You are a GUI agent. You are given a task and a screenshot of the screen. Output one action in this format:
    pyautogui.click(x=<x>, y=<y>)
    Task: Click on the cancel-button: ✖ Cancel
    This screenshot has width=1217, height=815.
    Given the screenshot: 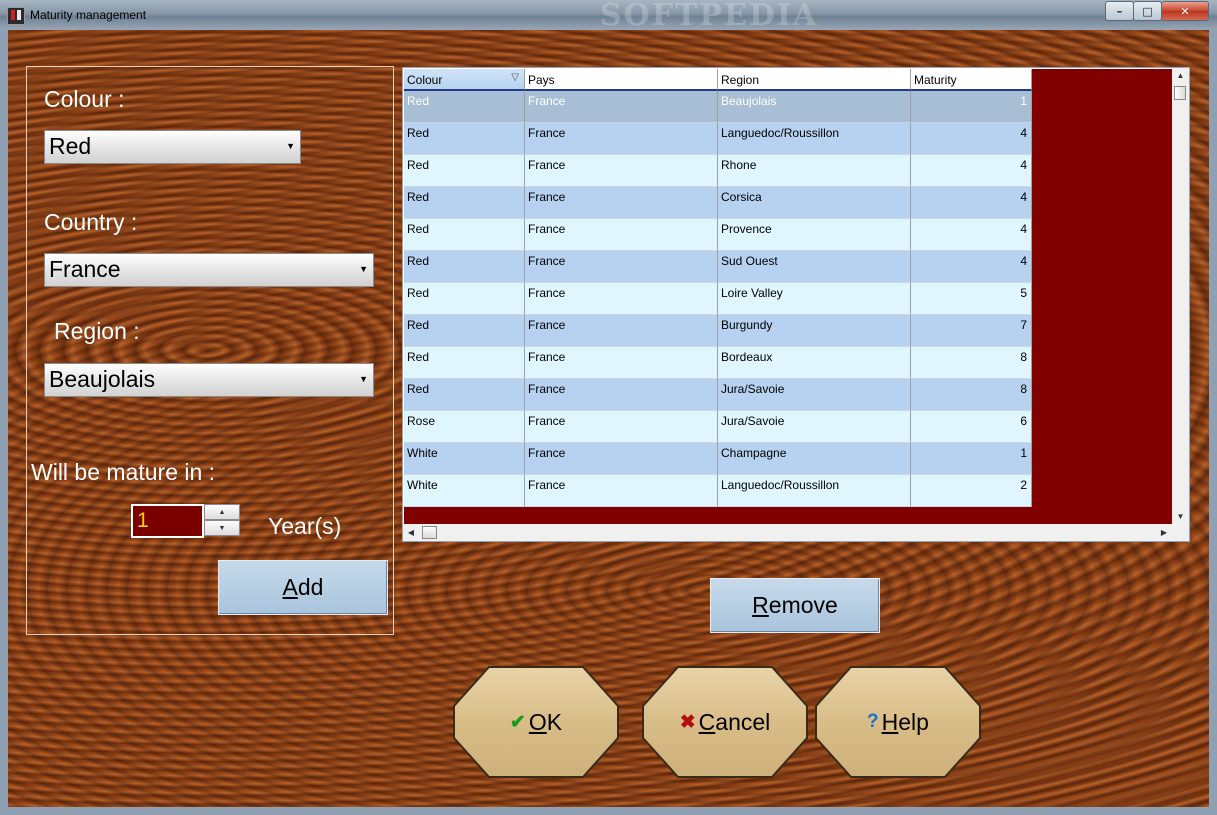 What is the action you would take?
    pyautogui.click(x=725, y=722)
    